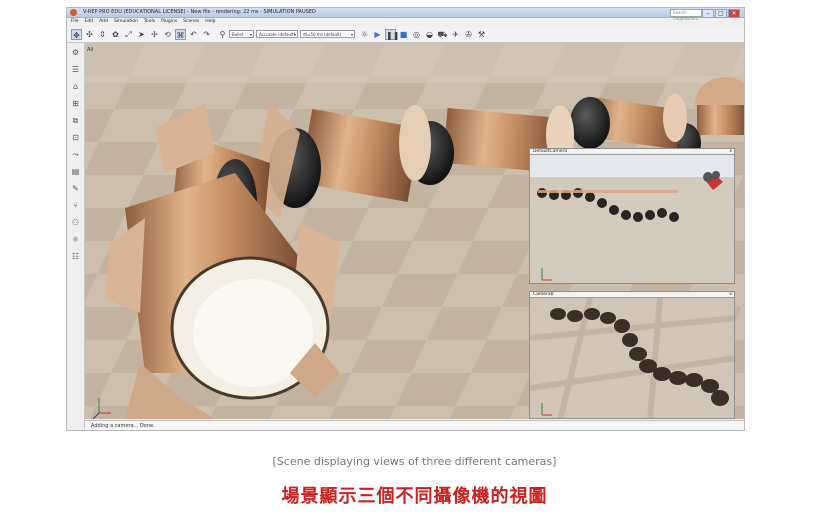 This screenshot has width=829, height=528. I want to click on realtime-icon: ◎, so click(416, 34).